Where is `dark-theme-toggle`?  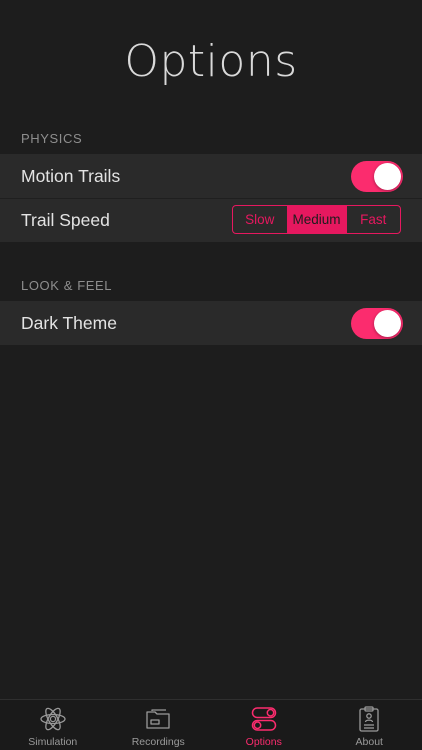 dark-theme-toggle is located at coordinates (377, 323).